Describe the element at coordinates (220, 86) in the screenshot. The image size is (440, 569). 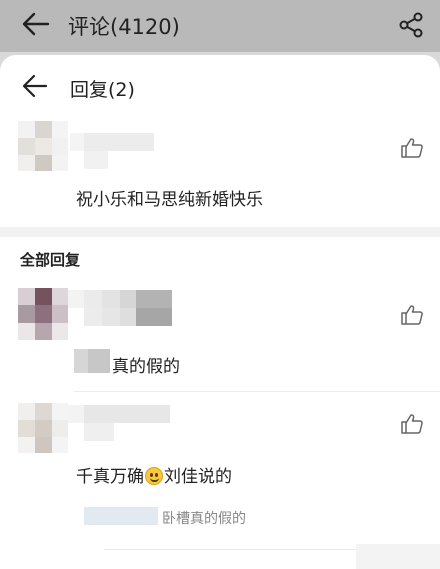
I see `sheet-header: 回复(2)` at that location.